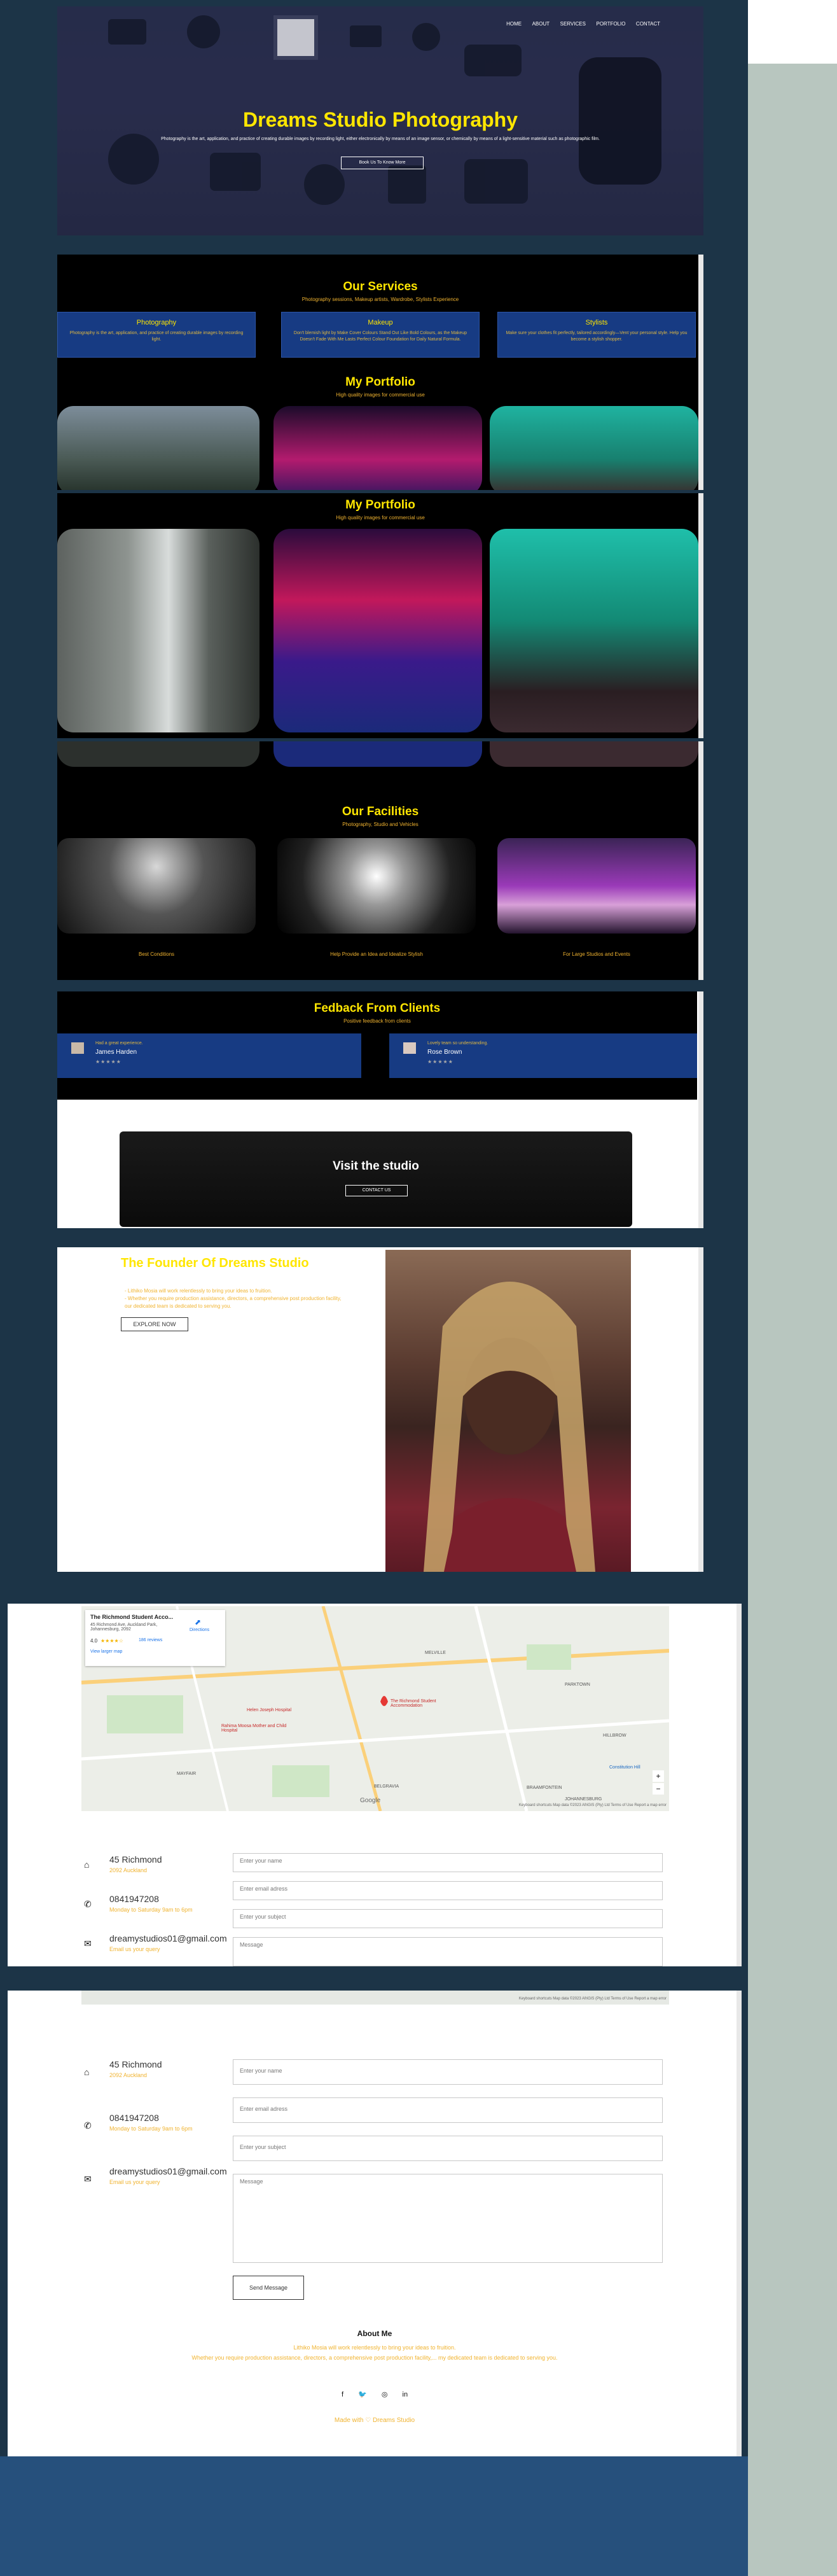 This screenshot has height=2576, width=837. Describe the element at coordinates (610, 24) in the screenshot. I see `nav-portfolio-link: PORTFOLIO` at that location.